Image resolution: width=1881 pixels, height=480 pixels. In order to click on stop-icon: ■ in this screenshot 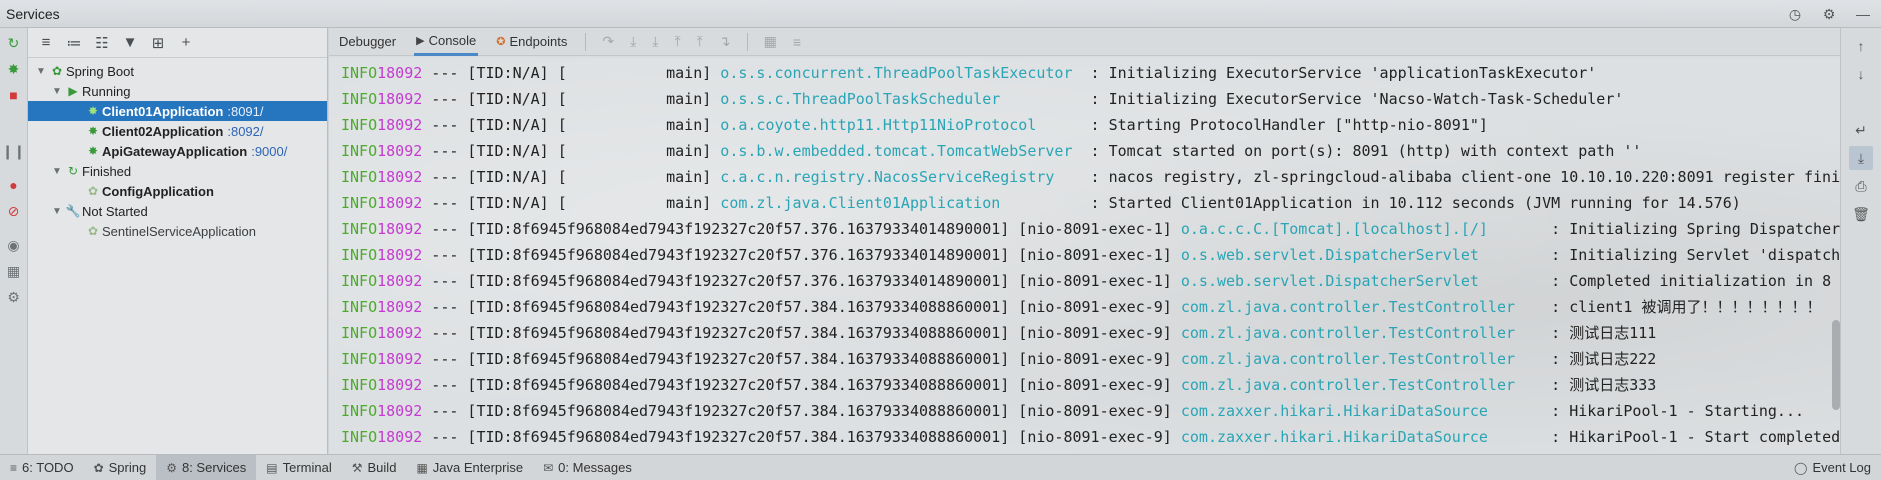, I will do `click(14, 95)`.